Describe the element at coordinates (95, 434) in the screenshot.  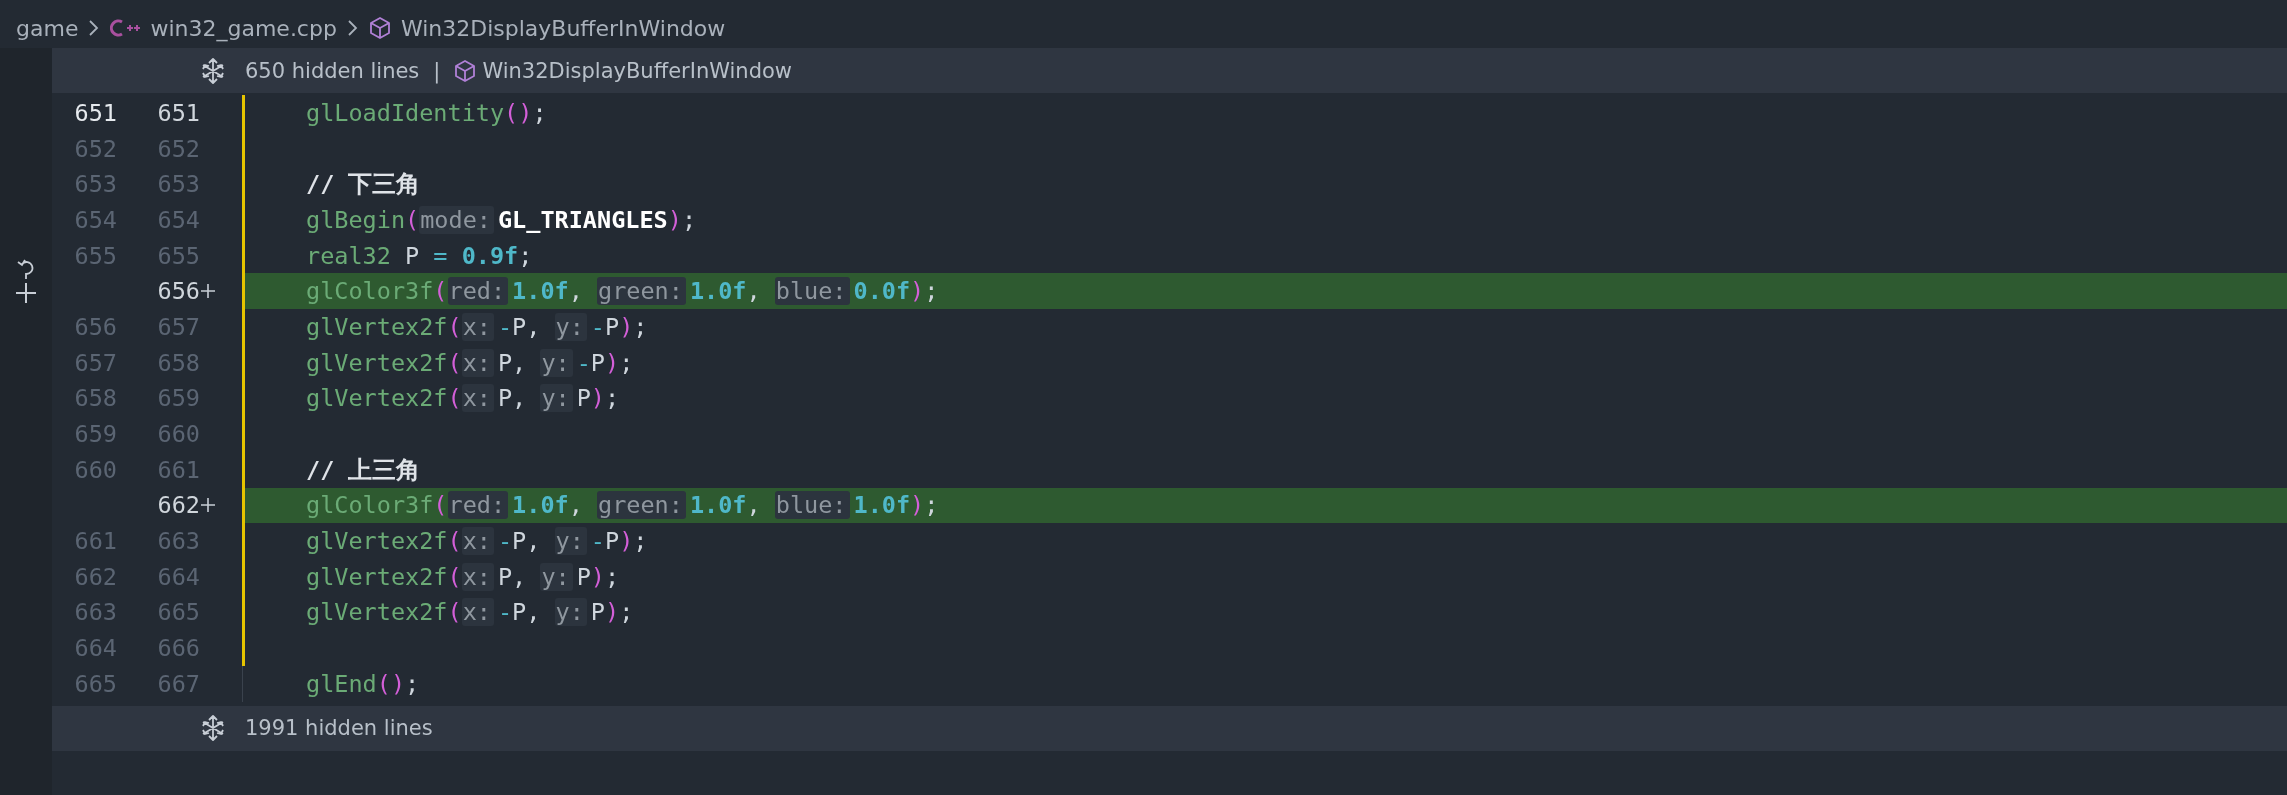
I see `old-line-number: 659` at that location.